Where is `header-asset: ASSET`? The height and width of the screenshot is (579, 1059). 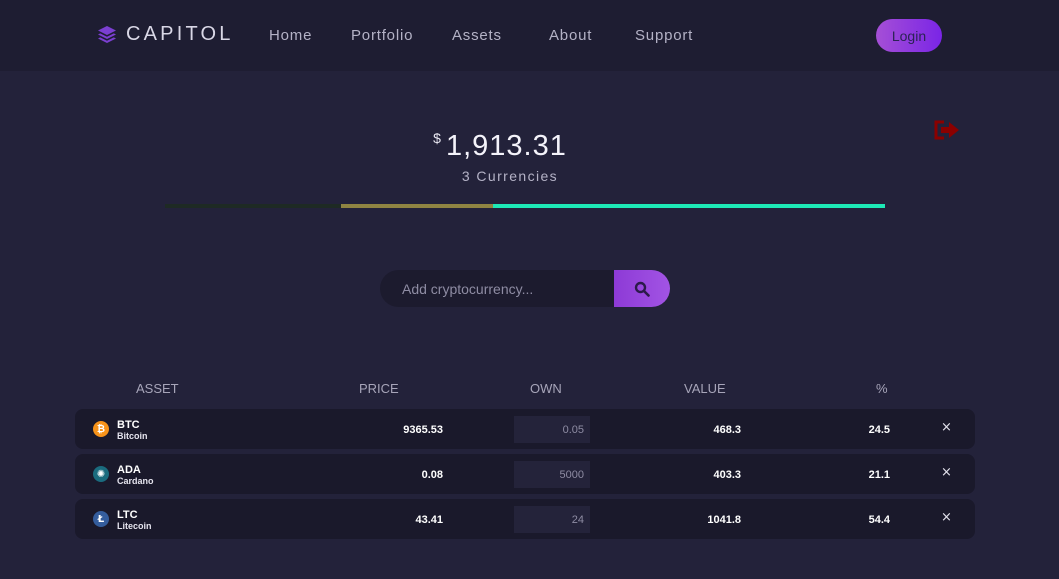 header-asset: ASSET is located at coordinates (157, 388).